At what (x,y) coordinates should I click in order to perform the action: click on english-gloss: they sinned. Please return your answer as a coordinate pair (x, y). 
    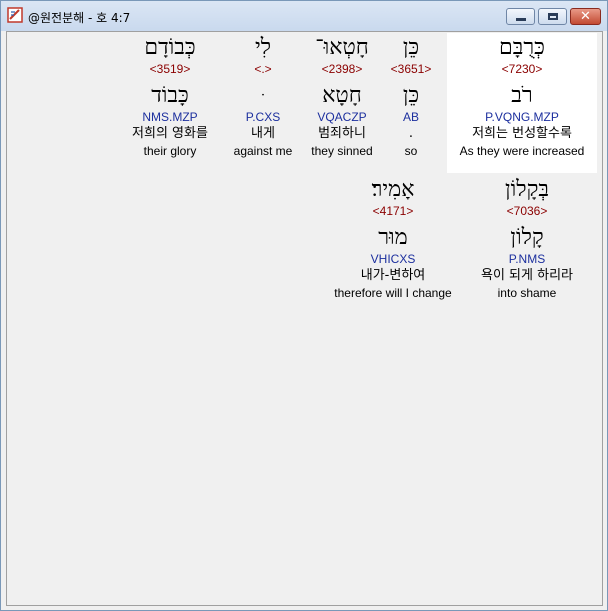
    Looking at the image, I should click on (342, 151).